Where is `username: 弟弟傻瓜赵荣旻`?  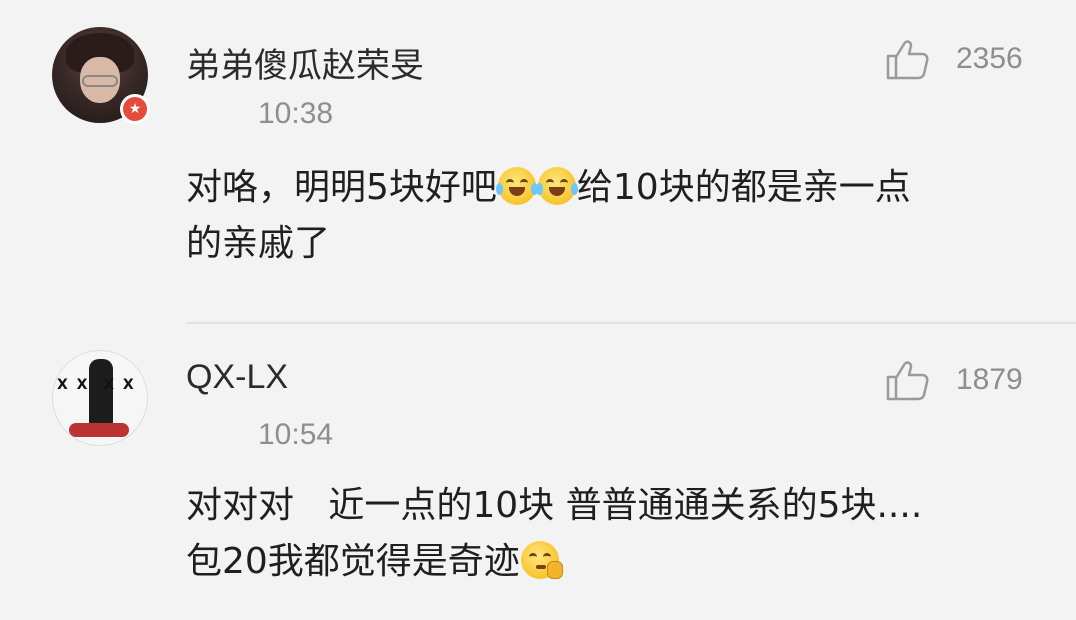
username: 弟弟傻瓜赵荣旻 is located at coordinates (305, 62).